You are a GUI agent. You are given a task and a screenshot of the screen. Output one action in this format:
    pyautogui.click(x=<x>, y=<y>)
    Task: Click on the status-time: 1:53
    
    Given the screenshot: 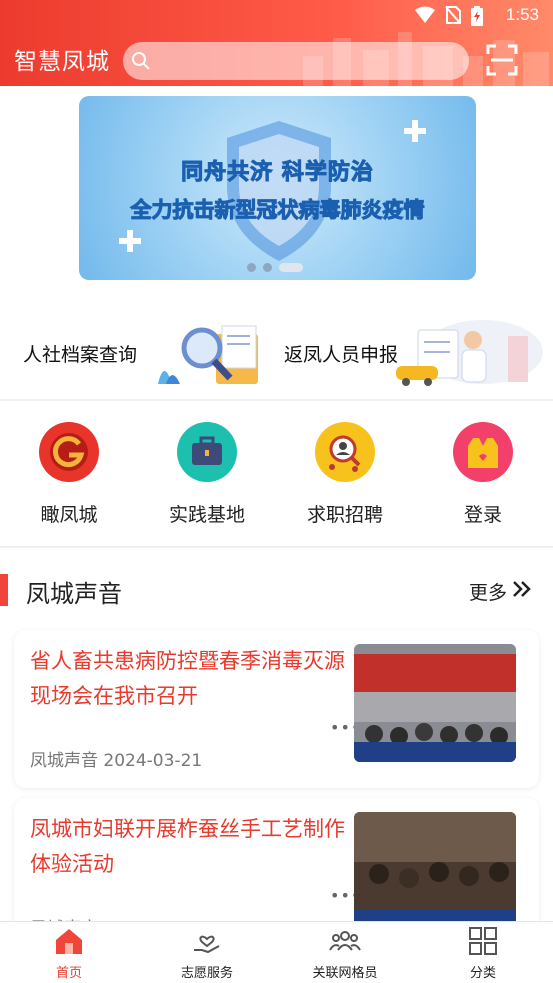 What is the action you would take?
    pyautogui.click(x=522, y=14)
    